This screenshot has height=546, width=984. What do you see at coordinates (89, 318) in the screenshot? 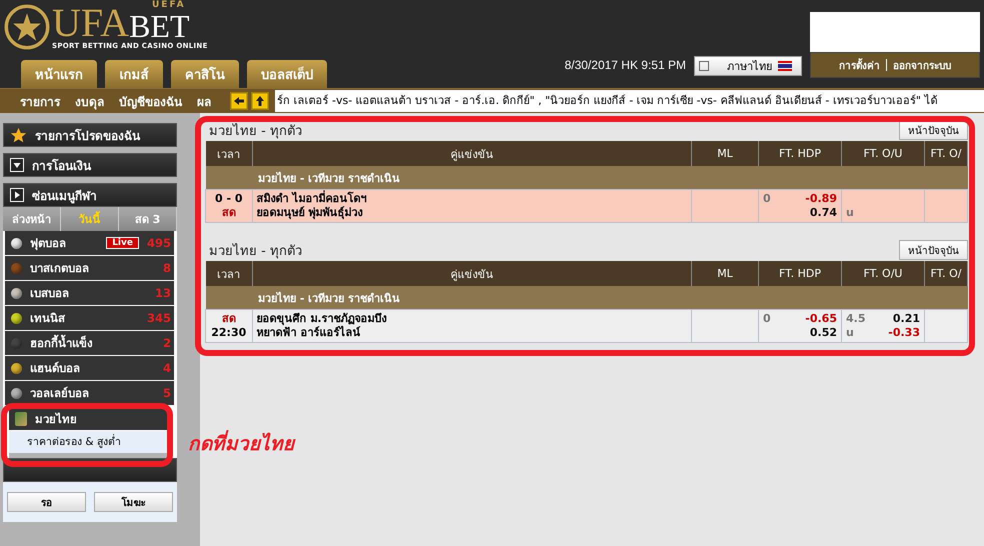
I see `sport-item: เทนนิส 345` at bounding box center [89, 318].